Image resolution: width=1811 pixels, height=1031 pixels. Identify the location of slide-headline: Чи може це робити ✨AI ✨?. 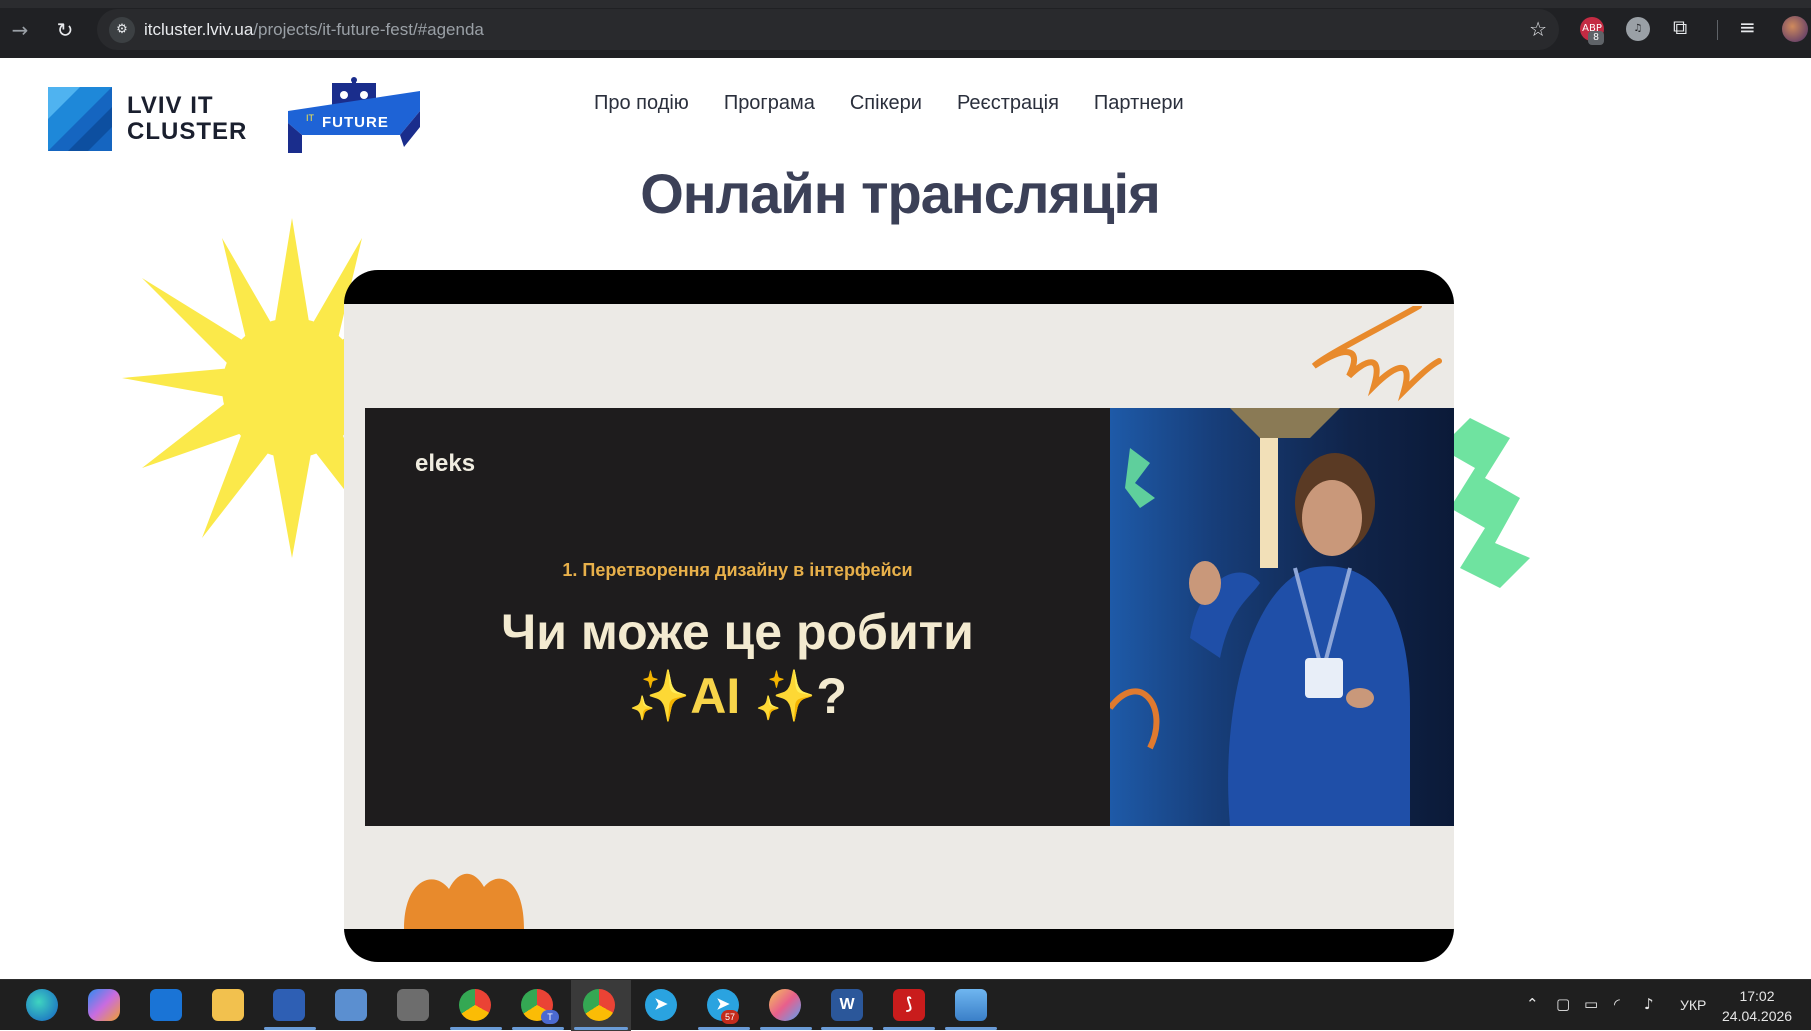
(737, 664).